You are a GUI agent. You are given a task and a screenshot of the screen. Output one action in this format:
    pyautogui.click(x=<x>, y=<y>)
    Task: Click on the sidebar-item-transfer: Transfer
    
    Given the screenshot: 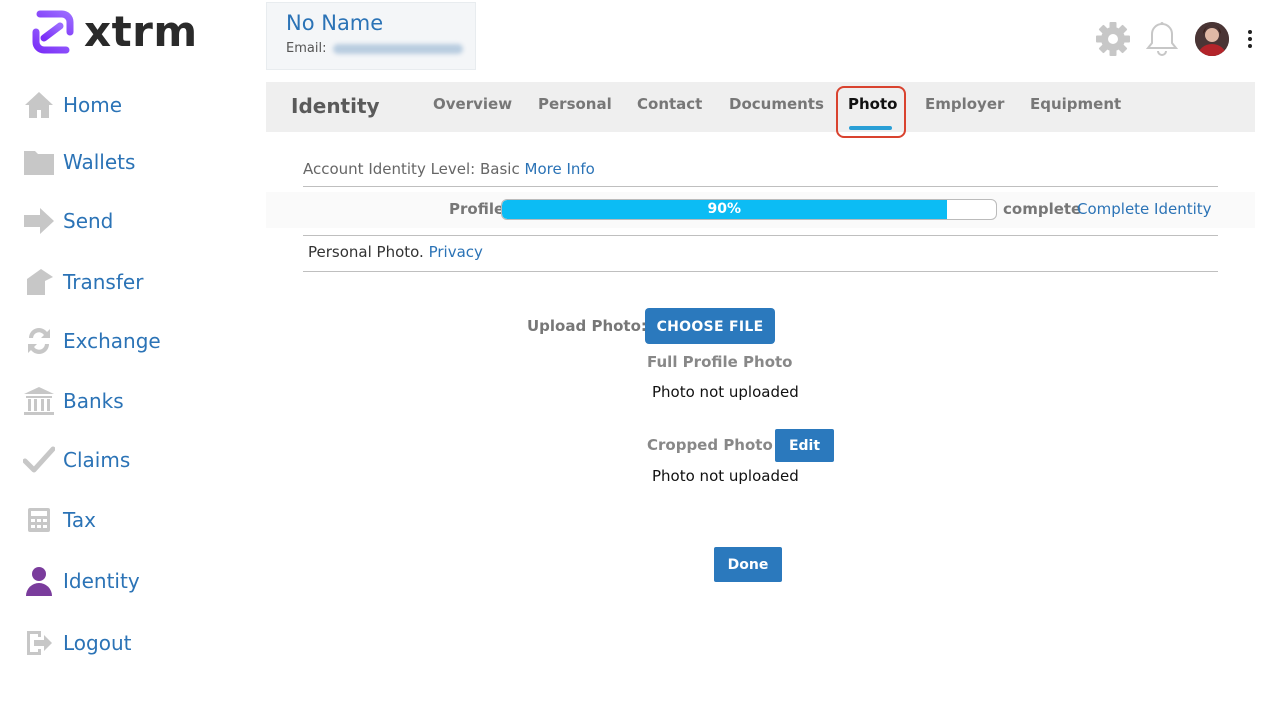 What is the action you would take?
    pyautogui.click(x=82, y=282)
    